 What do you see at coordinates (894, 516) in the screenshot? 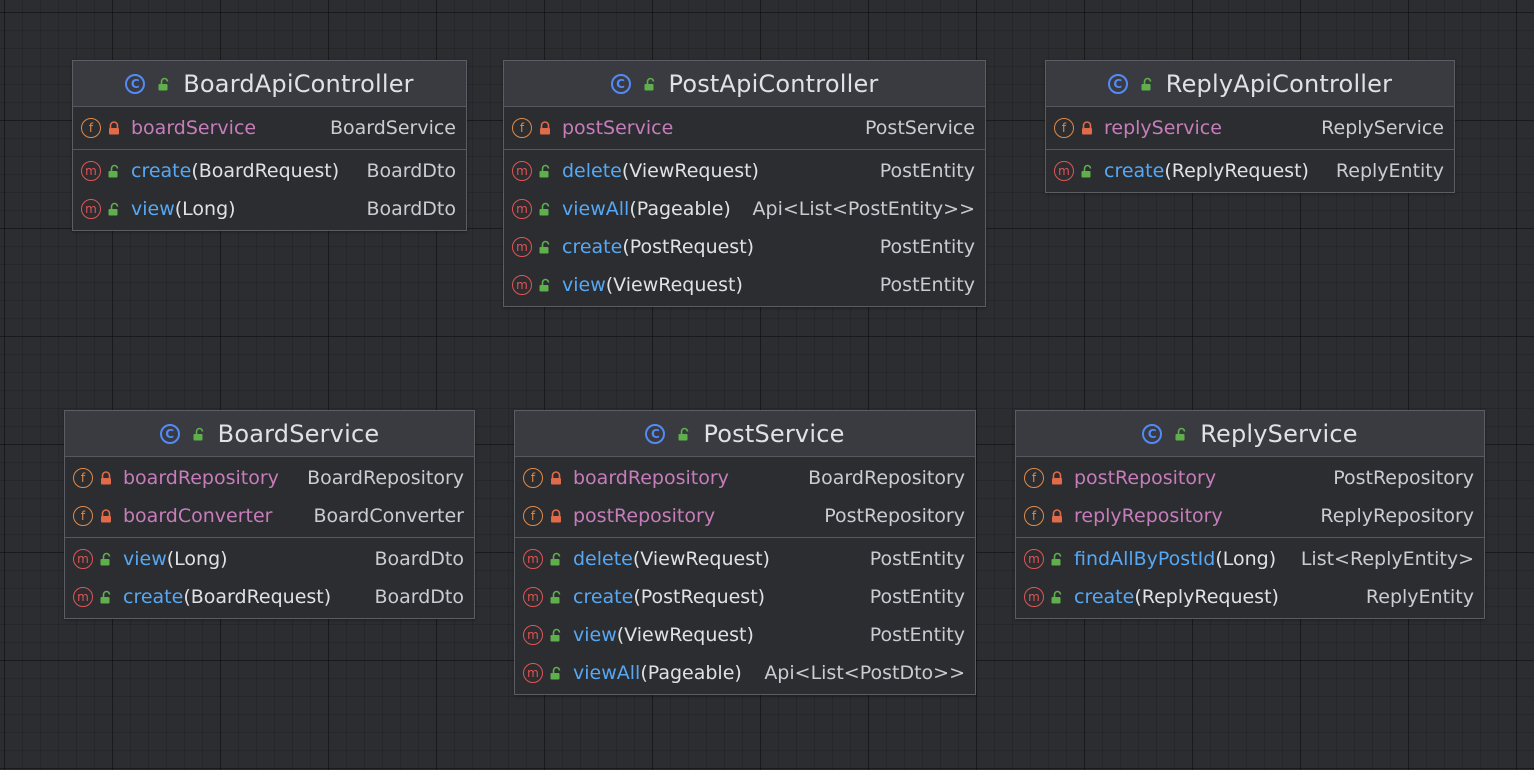
I see `field-type: PostRepository` at bounding box center [894, 516].